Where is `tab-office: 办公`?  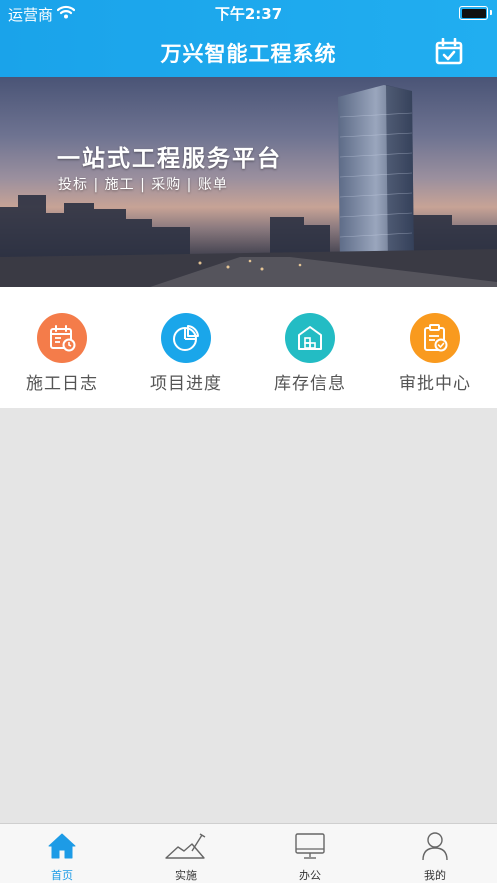 tab-office: 办公 is located at coordinates (310, 853).